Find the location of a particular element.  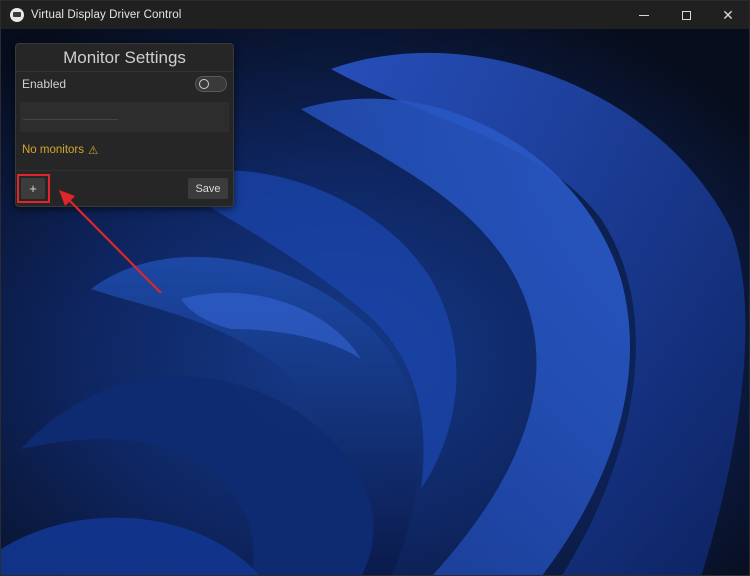

save-button: Save is located at coordinates (208, 188).